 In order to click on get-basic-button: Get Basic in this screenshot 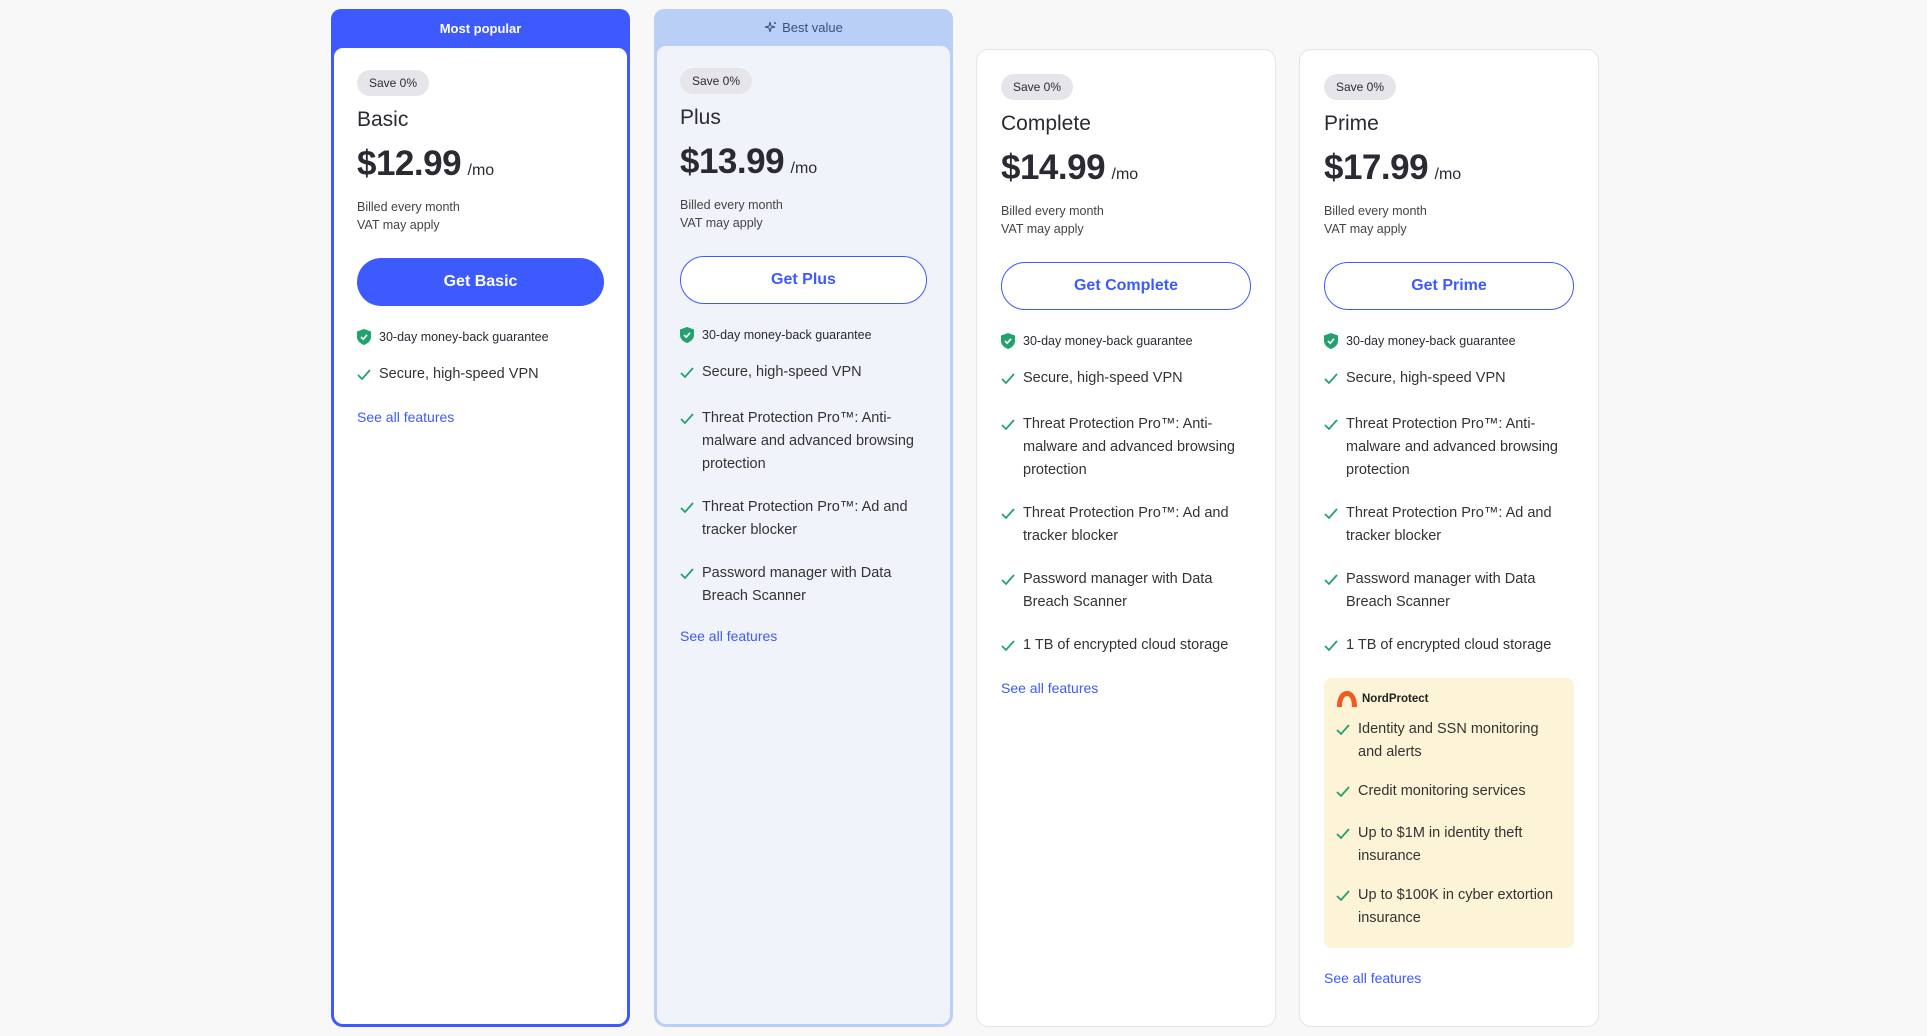, I will do `click(480, 282)`.